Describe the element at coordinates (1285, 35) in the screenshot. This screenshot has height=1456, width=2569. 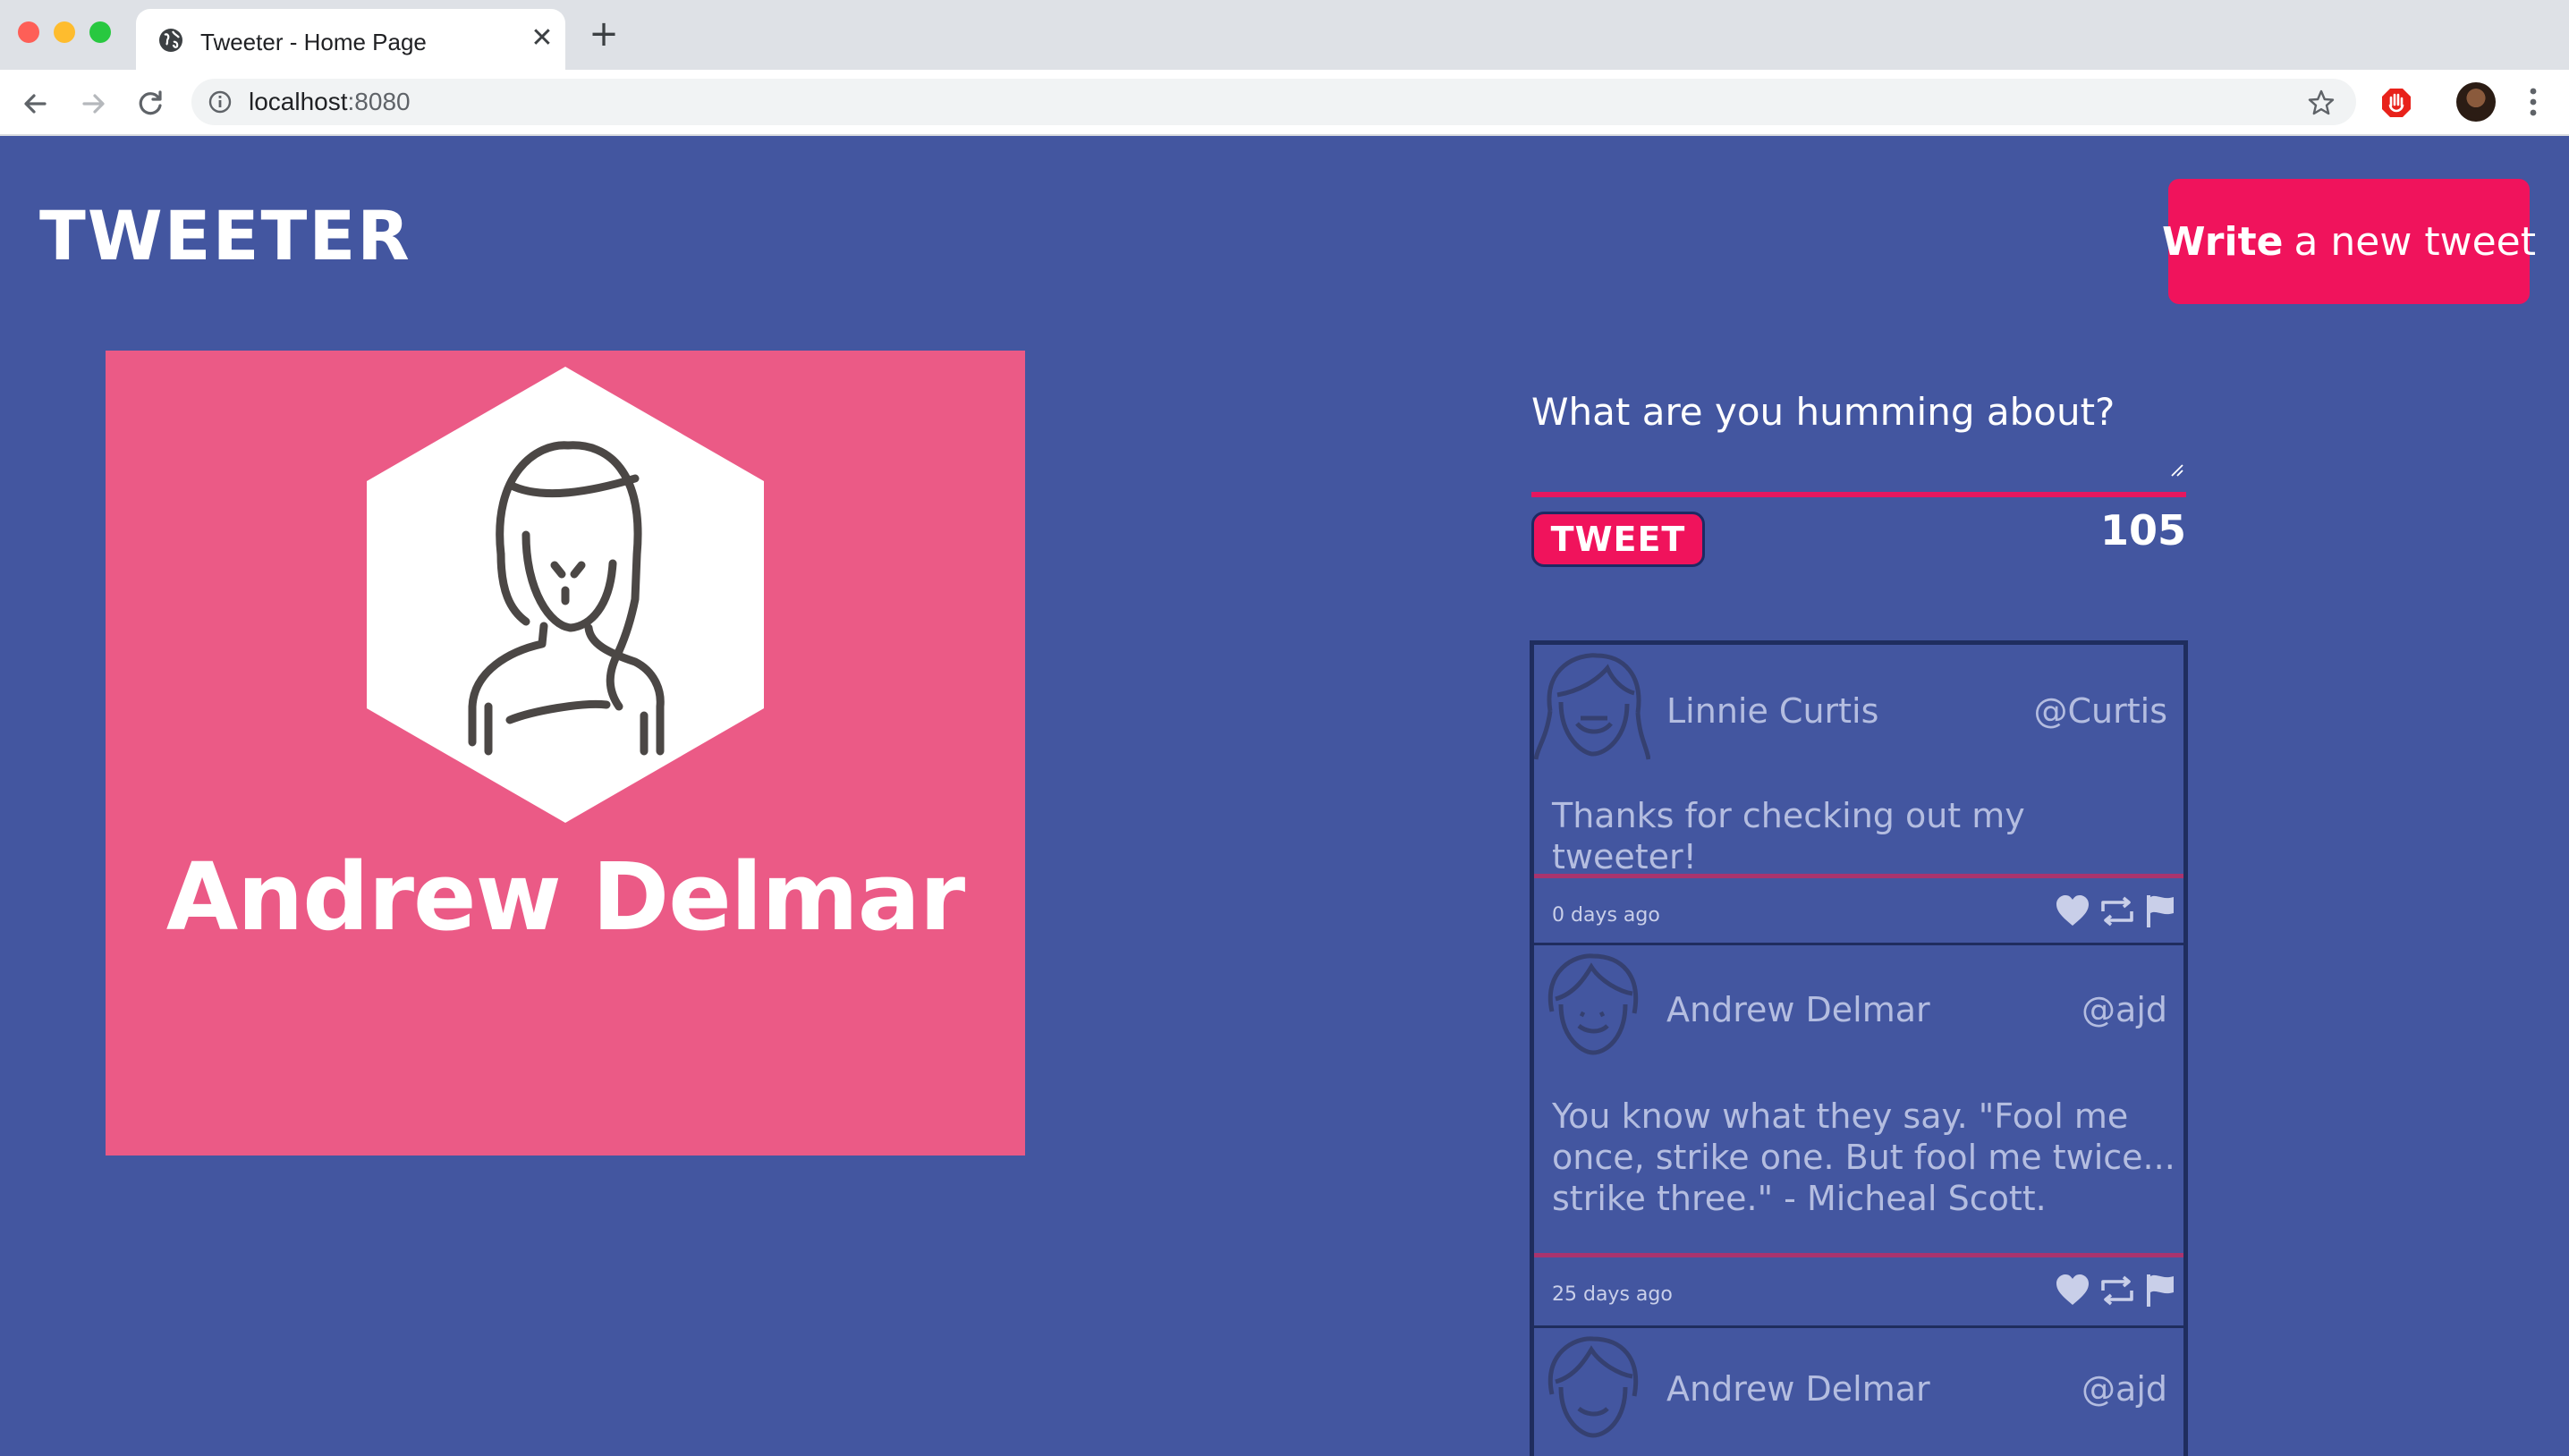
I see `browser-tab-bar: Tweeter - Home Page ✕ +` at that location.